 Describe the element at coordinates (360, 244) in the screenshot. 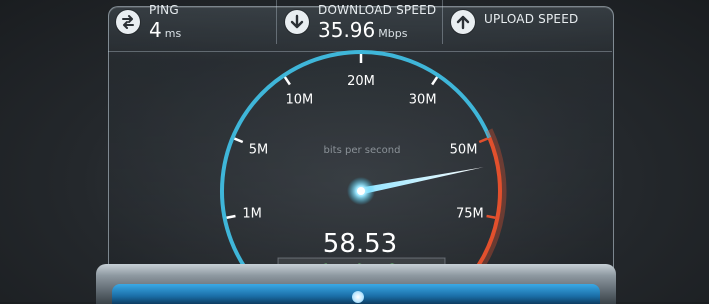

I see `speed-reading: 58.53` at that location.